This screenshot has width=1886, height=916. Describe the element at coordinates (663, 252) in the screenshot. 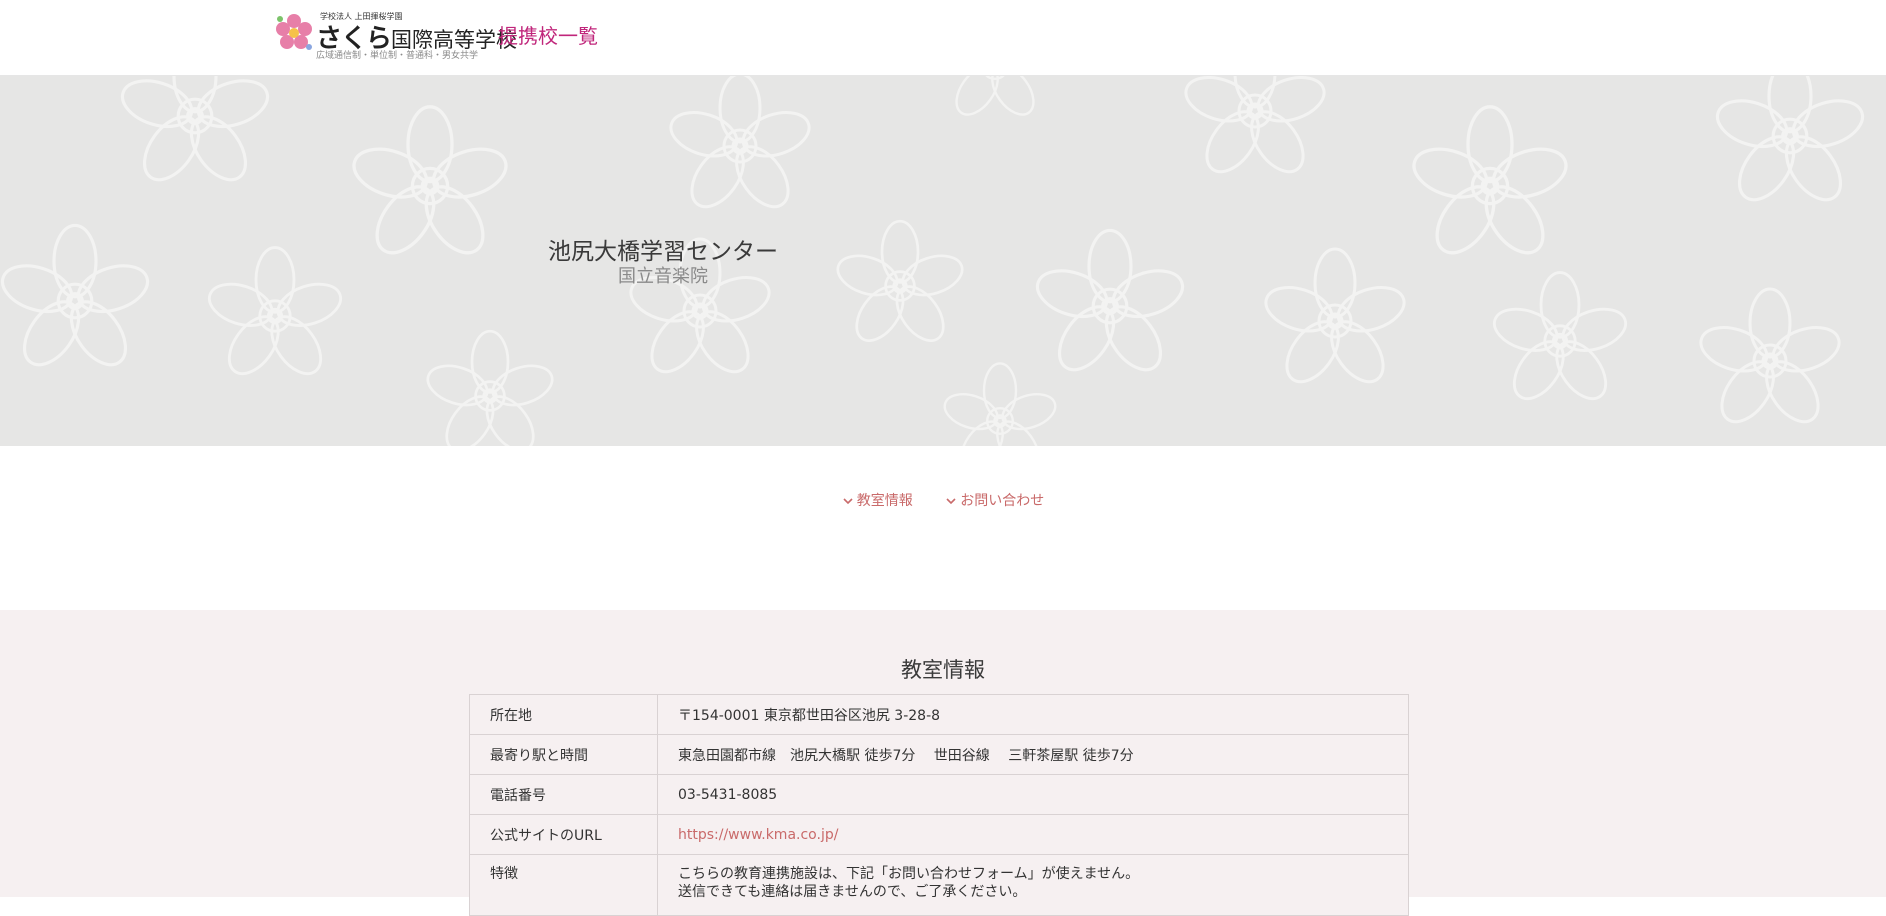

I see `center-name: 池尻大橋学習センター` at that location.